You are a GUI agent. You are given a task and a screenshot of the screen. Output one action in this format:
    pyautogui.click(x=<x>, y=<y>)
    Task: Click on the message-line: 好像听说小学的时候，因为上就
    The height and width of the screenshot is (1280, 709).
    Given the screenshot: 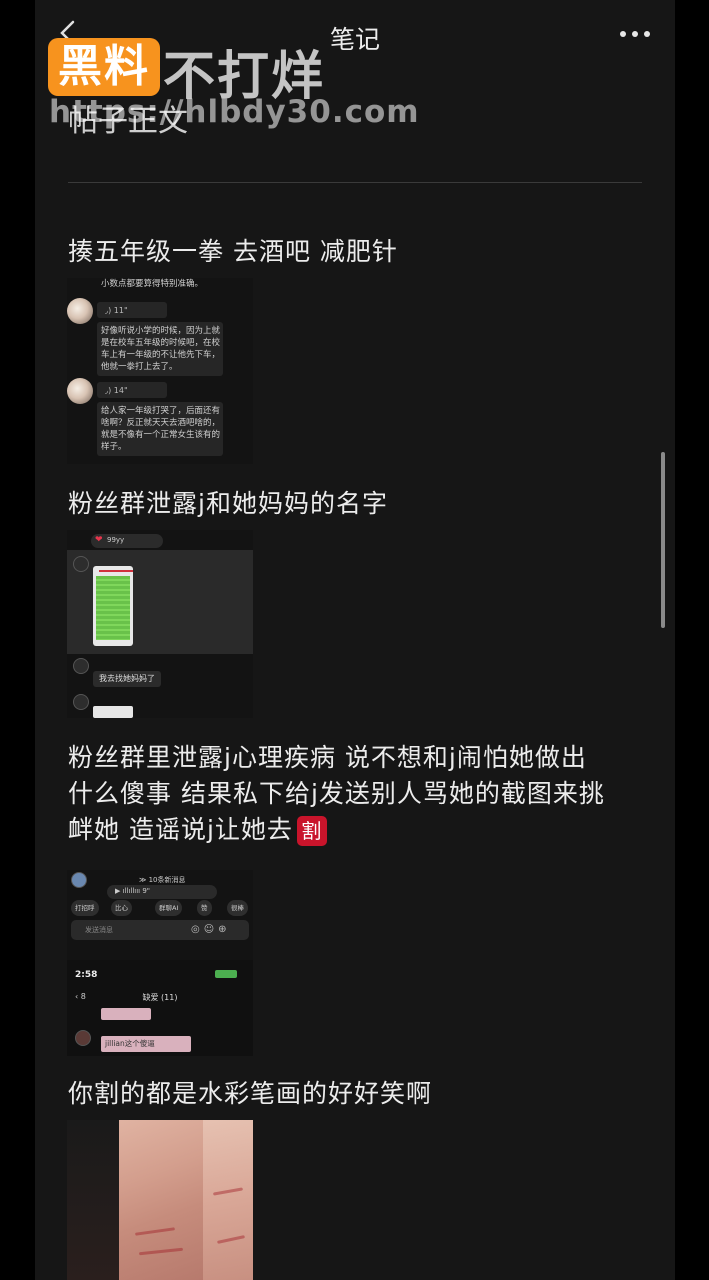 What is the action you would take?
    pyautogui.click(x=161, y=331)
    